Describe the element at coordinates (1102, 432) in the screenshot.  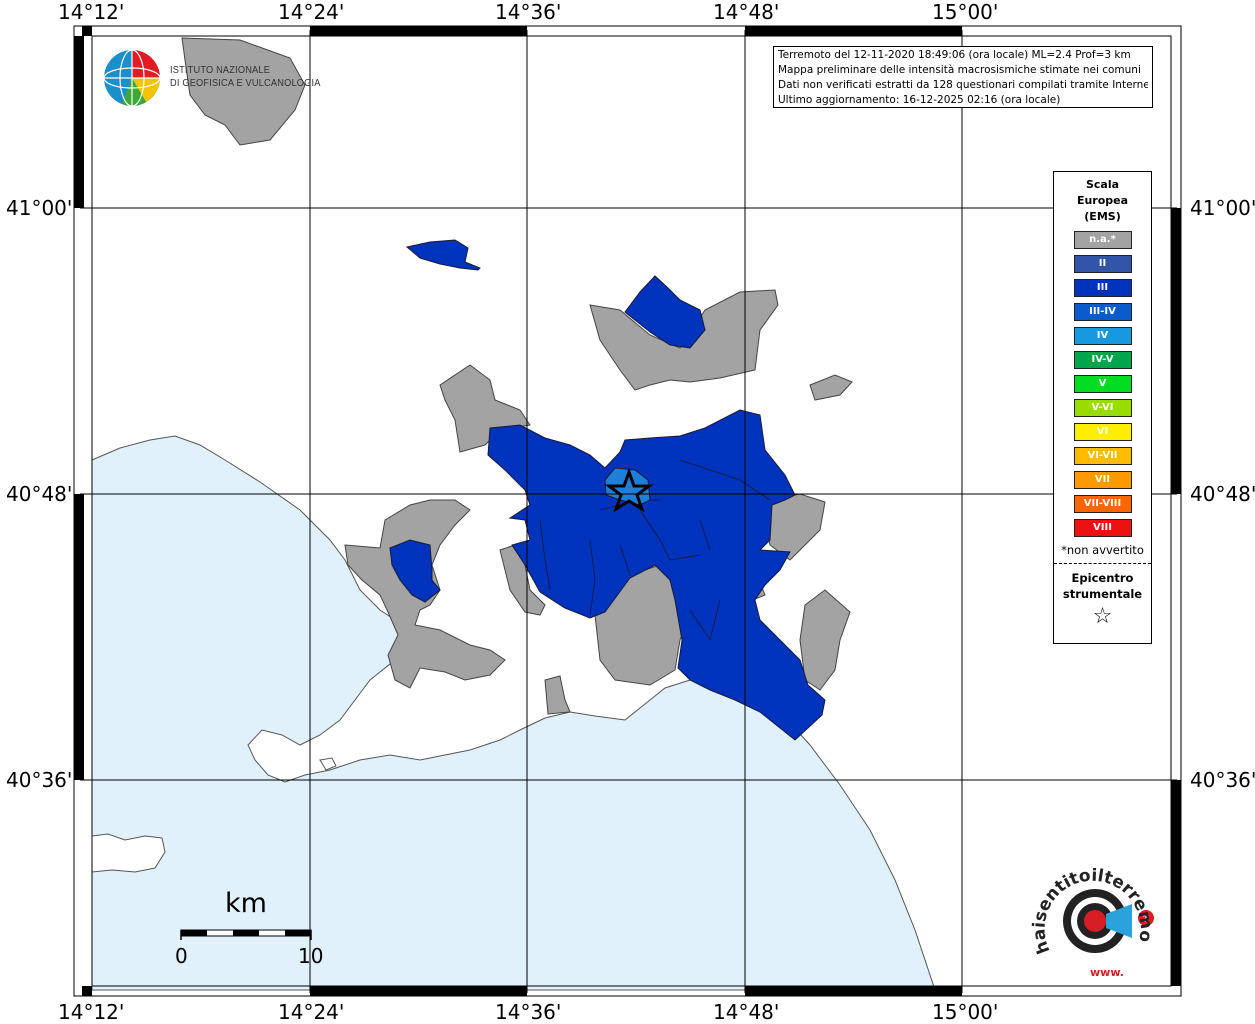
I see `legend-item-8: VI` at that location.